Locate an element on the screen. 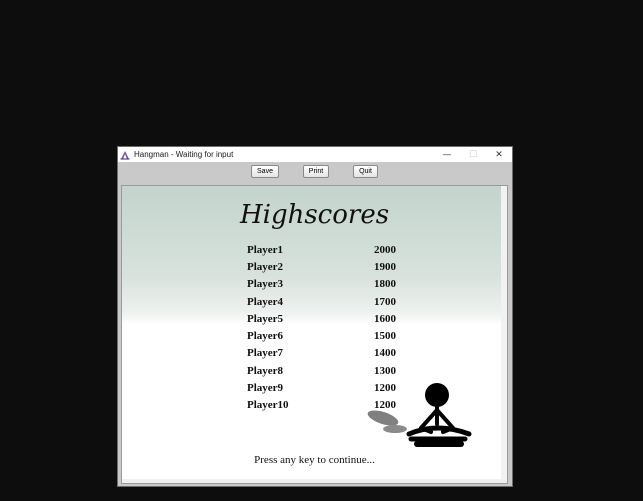 This screenshot has width=643, height=501. player-score: 1800 is located at coordinates (385, 284).